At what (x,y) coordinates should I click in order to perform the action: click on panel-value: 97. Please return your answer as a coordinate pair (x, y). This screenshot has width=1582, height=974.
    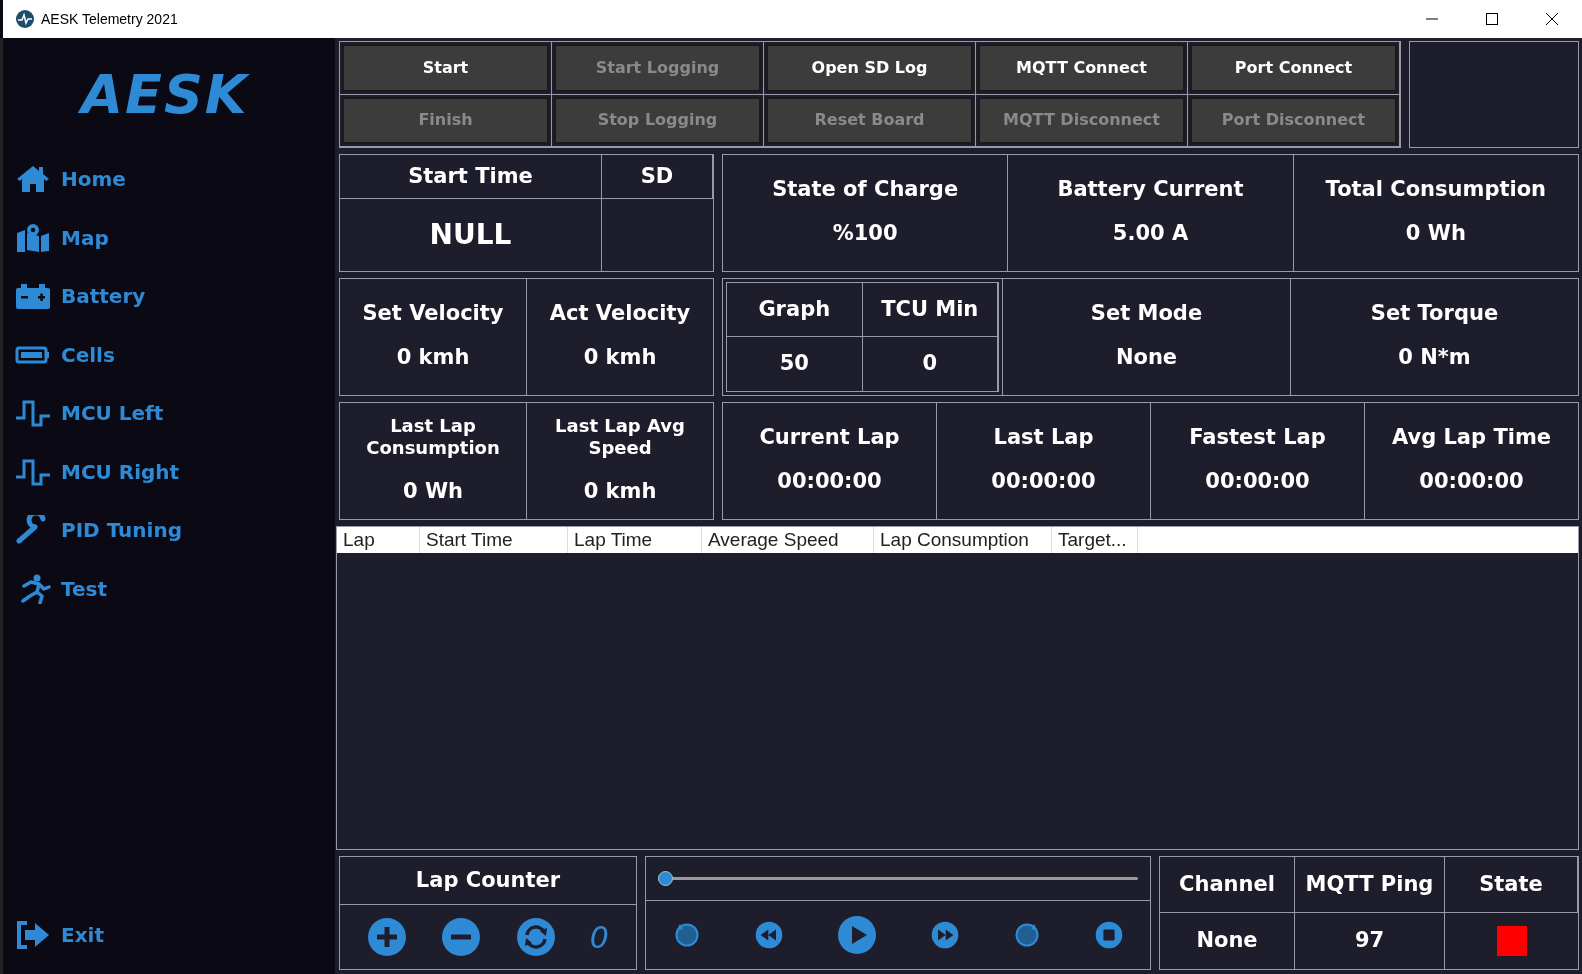
    Looking at the image, I should click on (1370, 941).